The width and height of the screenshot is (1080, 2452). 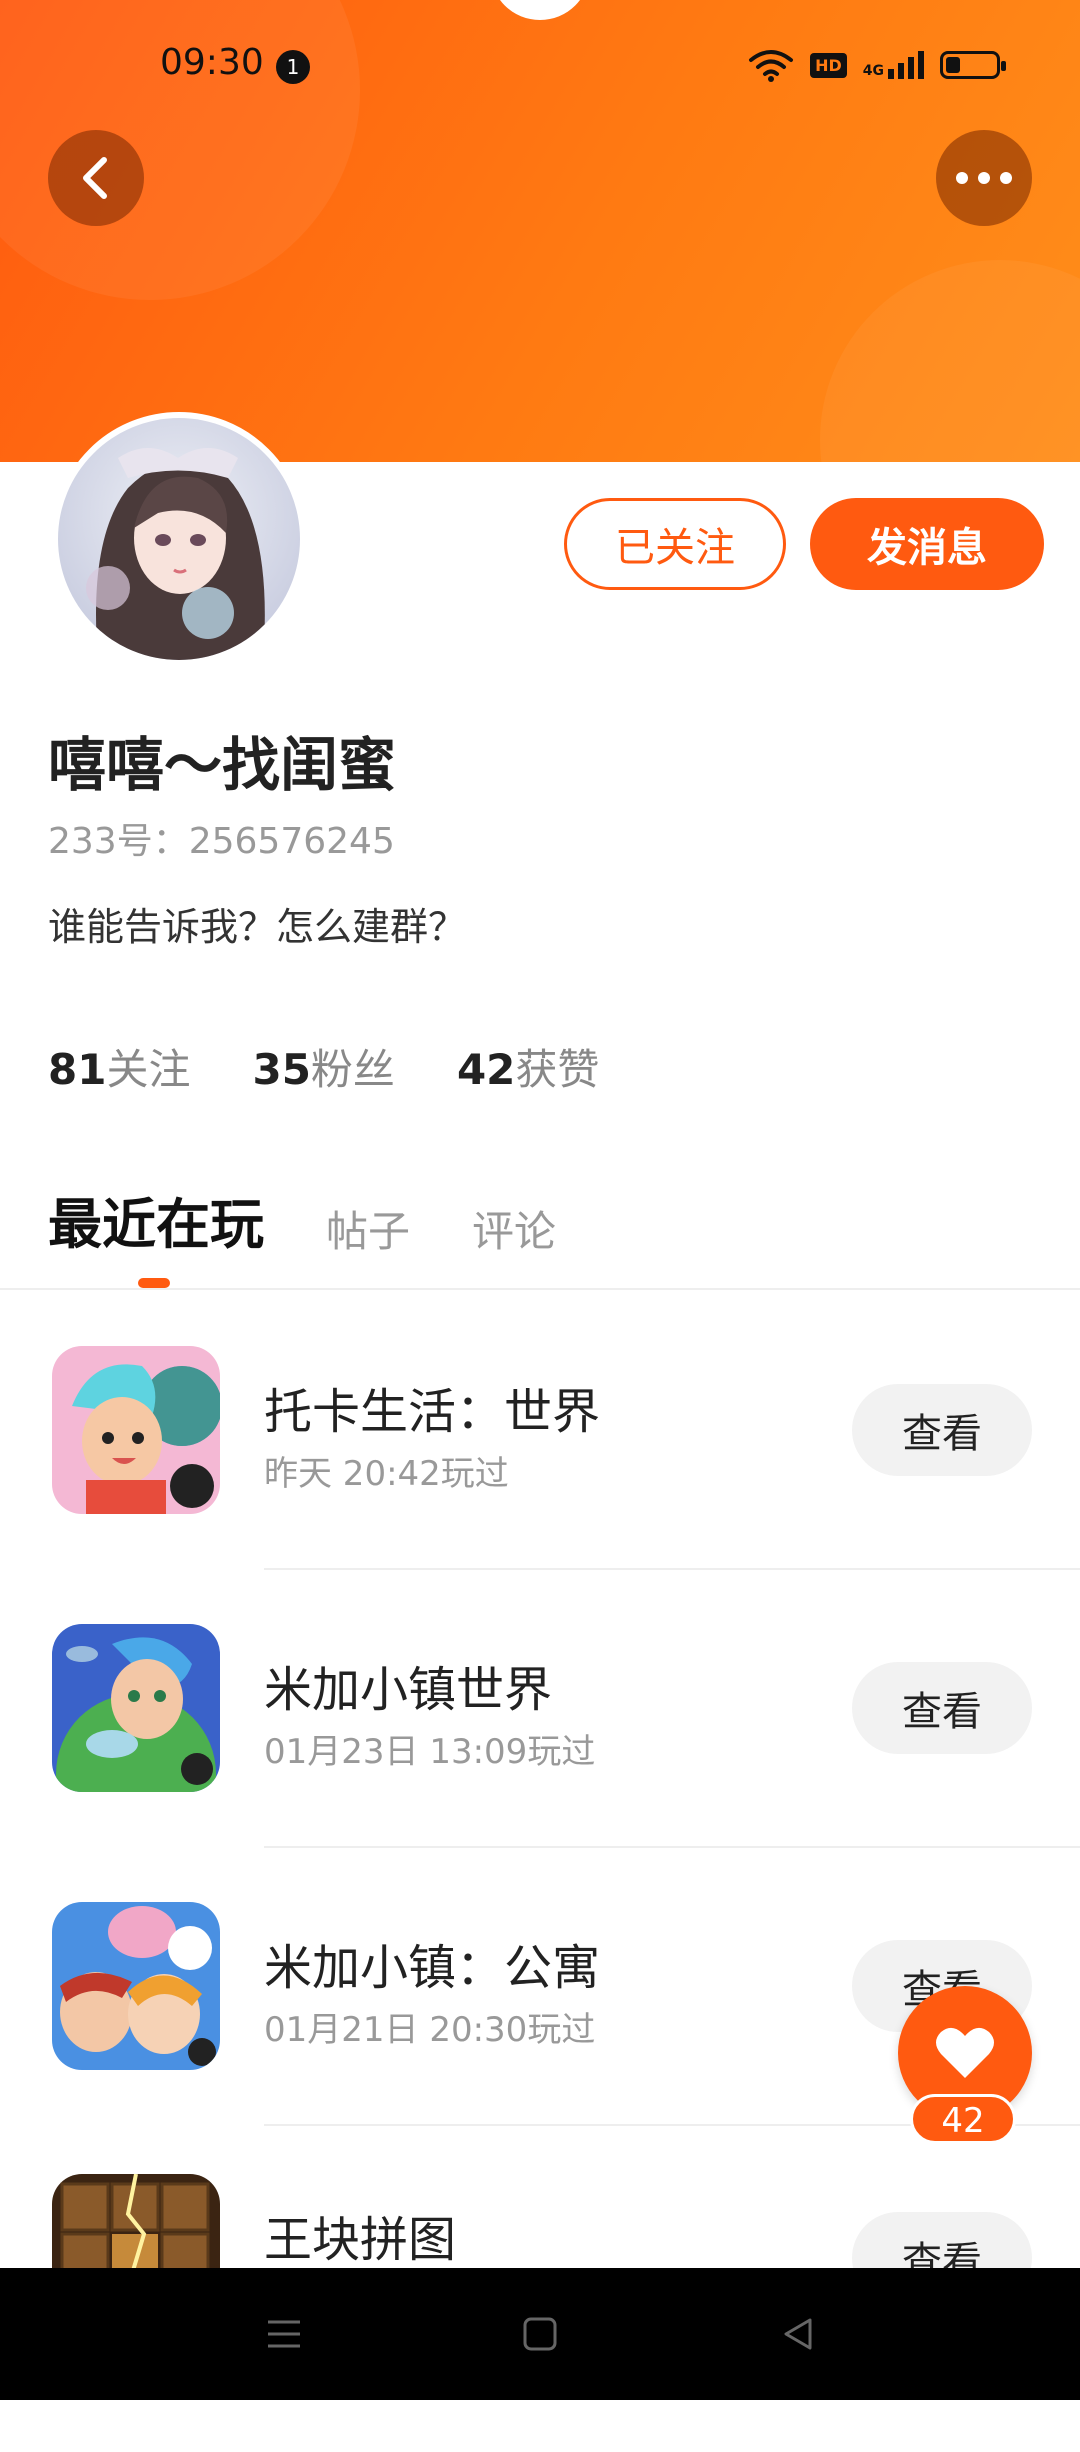 I want to click on stat-label: 获赞, so click(x=557, y=1069).